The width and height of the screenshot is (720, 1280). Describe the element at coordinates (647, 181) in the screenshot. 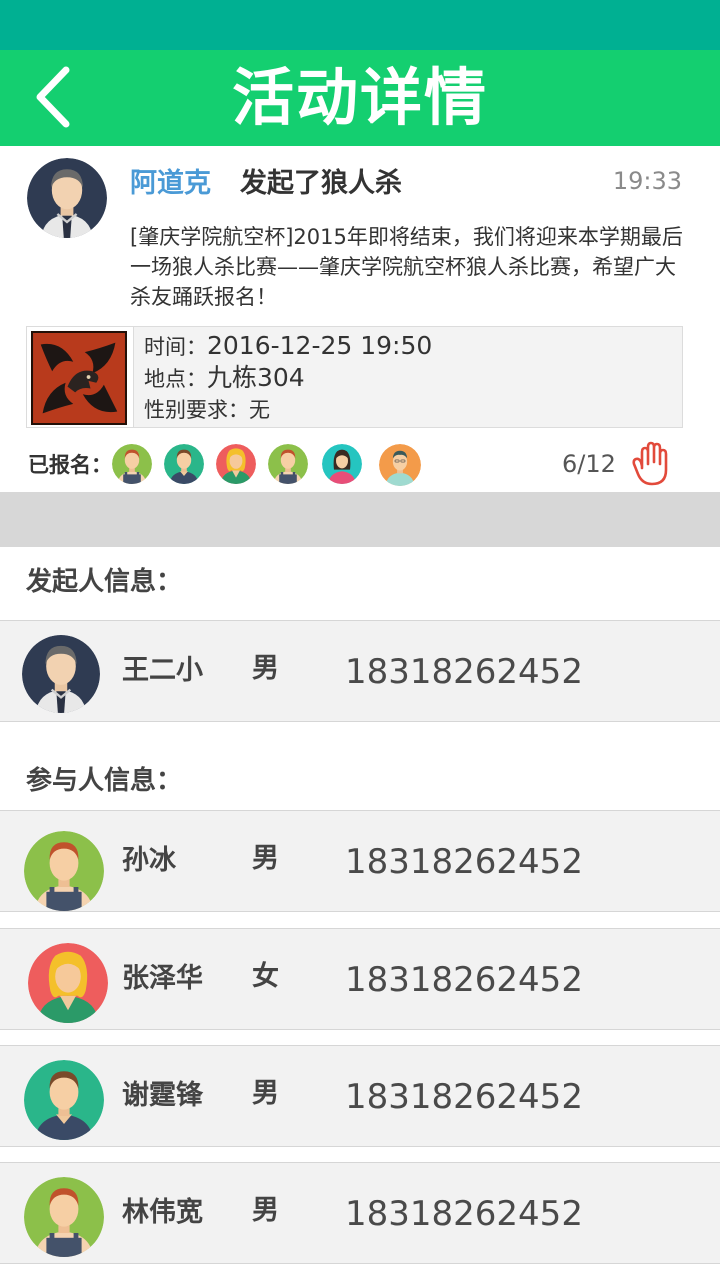

I see `post-time: 19:33` at that location.